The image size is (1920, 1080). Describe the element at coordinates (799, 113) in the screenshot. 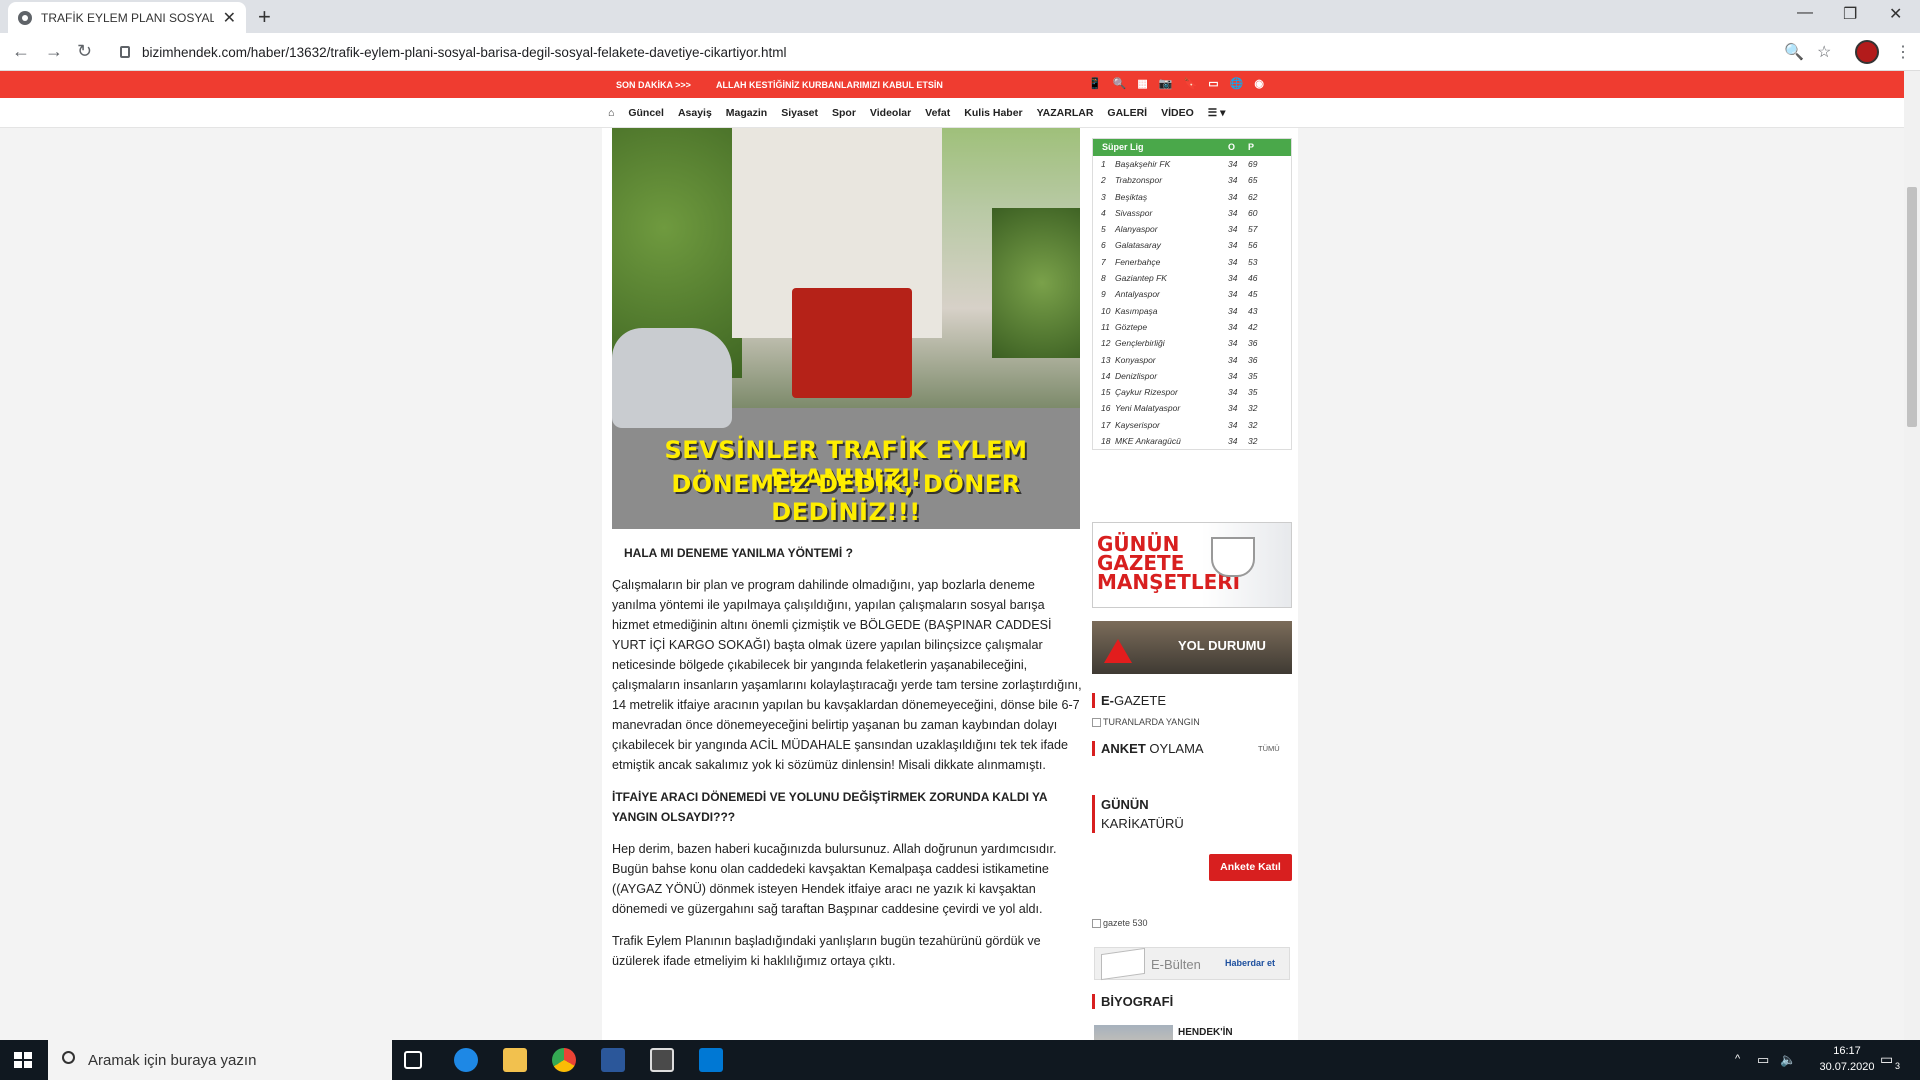

I see `menu-item-siyaset: Siyaset` at that location.